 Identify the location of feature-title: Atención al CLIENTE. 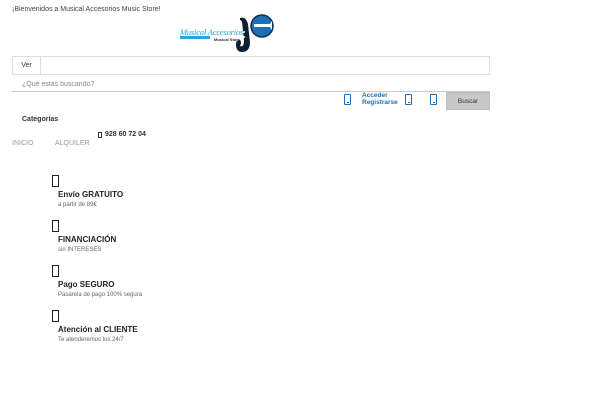
(98, 329).